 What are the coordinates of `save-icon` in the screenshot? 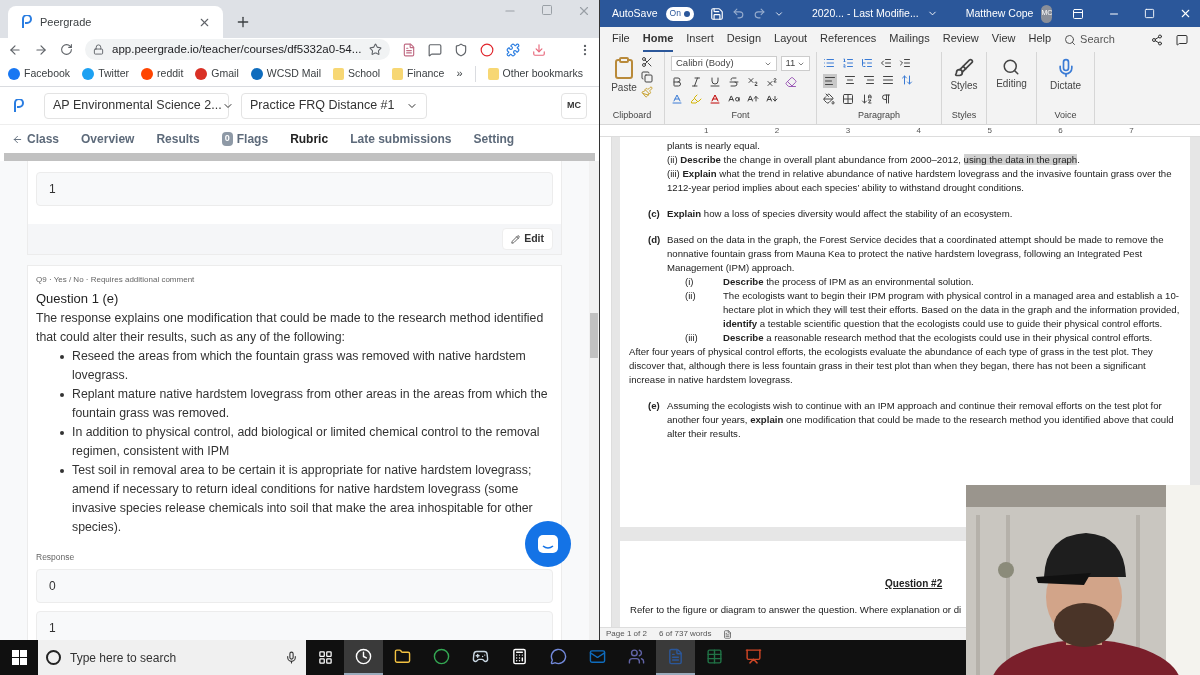 It's located at (716, 13).